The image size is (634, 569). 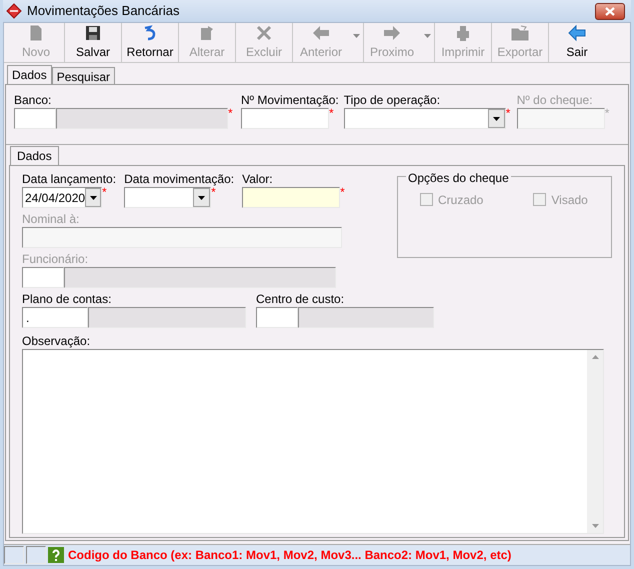 What do you see at coordinates (461, 200) in the screenshot?
I see `checkbox-label: Cruzado` at bounding box center [461, 200].